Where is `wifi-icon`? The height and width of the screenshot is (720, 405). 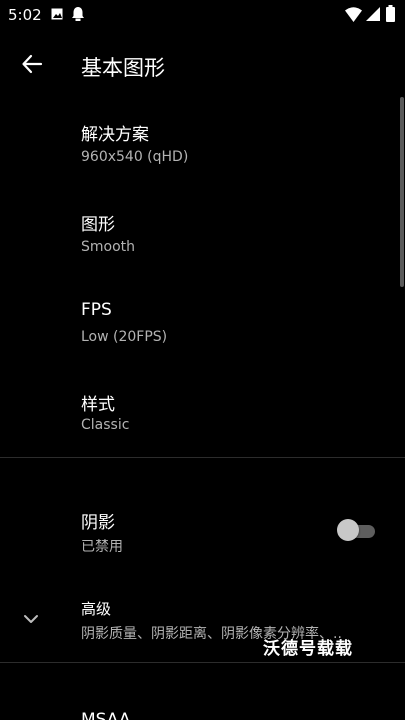
wifi-icon is located at coordinates (353, 14).